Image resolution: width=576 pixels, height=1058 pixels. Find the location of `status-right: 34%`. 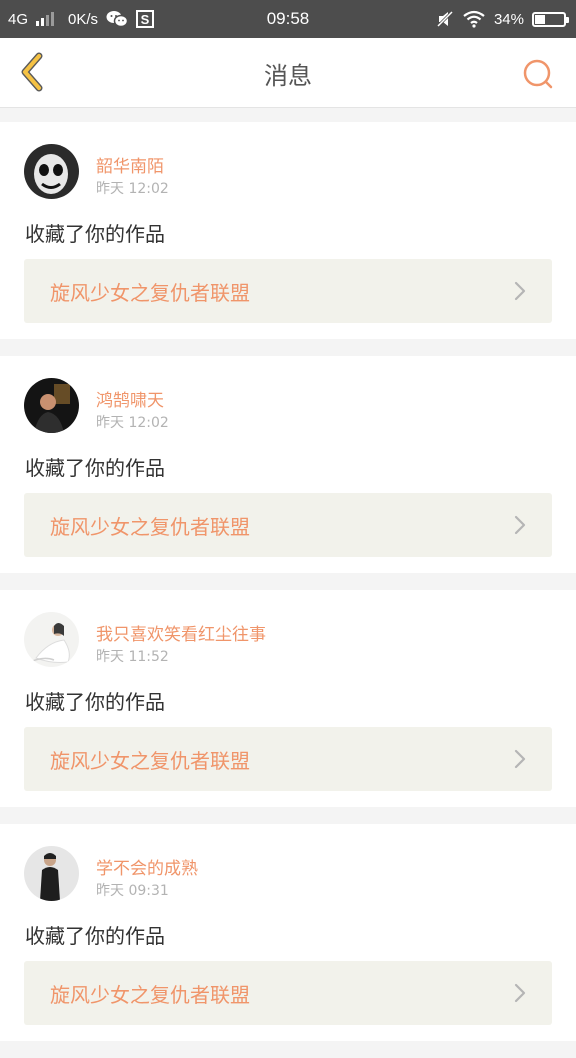

status-right: 34% is located at coordinates (502, 19).